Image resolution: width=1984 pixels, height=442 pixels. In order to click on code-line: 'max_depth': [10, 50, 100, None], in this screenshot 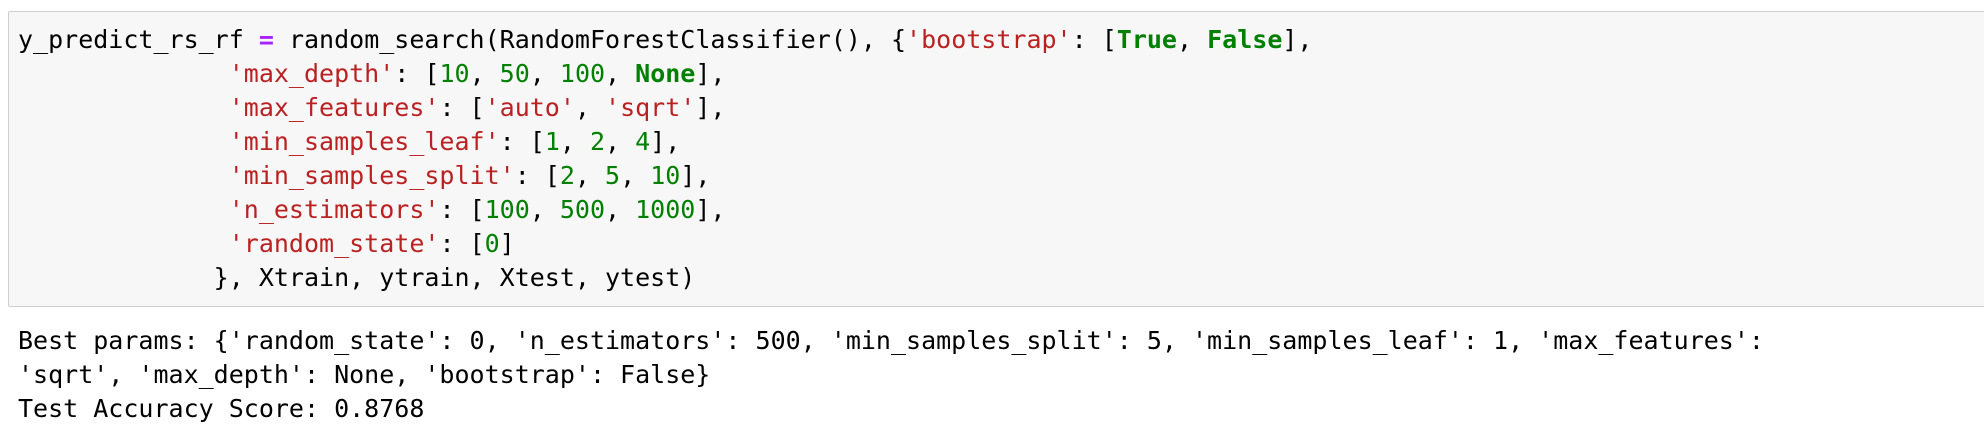, I will do `click(665, 74)`.